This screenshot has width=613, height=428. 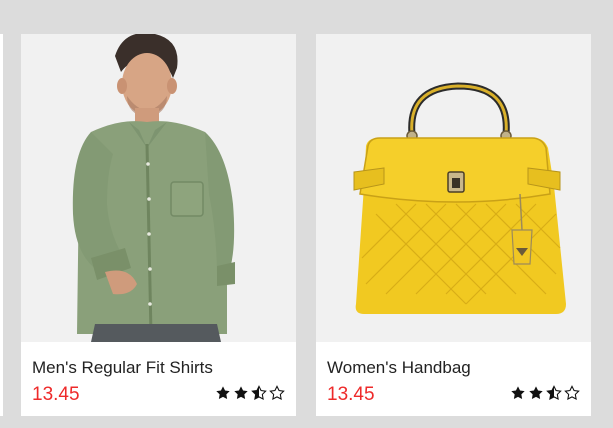 What do you see at coordinates (399, 368) in the screenshot?
I see `product-name: Women's Handbag` at bounding box center [399, 368].